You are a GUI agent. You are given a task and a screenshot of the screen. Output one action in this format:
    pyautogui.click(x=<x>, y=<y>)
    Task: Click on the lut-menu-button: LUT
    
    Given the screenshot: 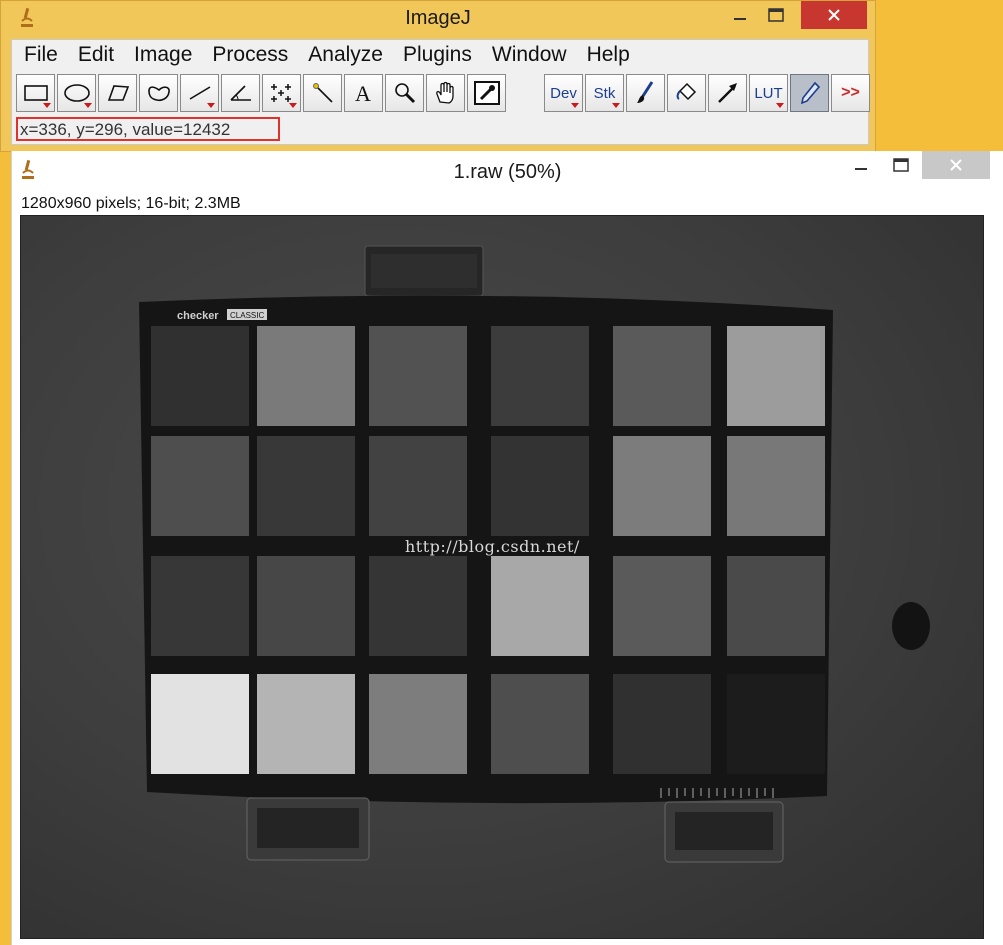 What is the action you would take?
    pyautogui.click(x=768, y=93)
    